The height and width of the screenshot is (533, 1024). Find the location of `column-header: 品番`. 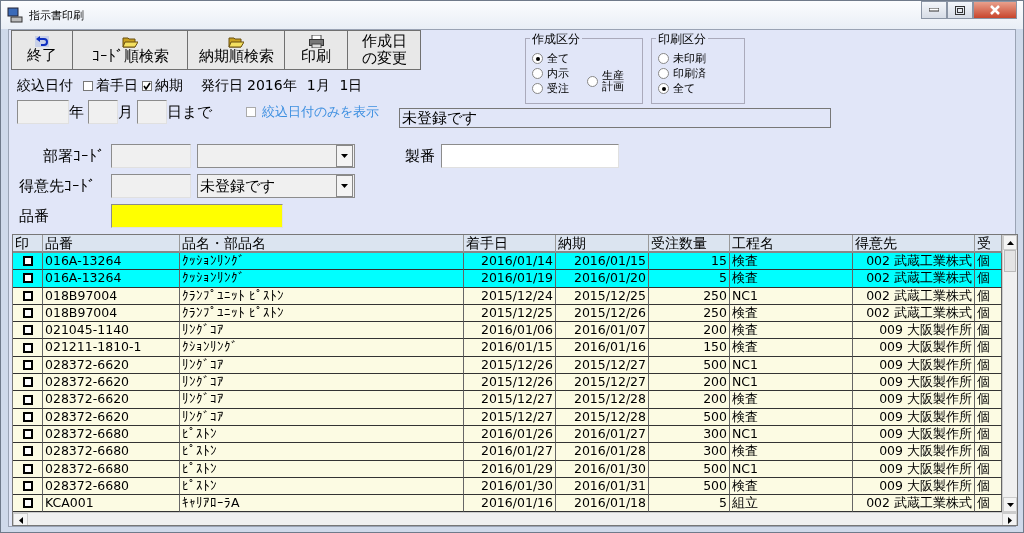

column-header: 品番 is located at coordinates (111, 244).